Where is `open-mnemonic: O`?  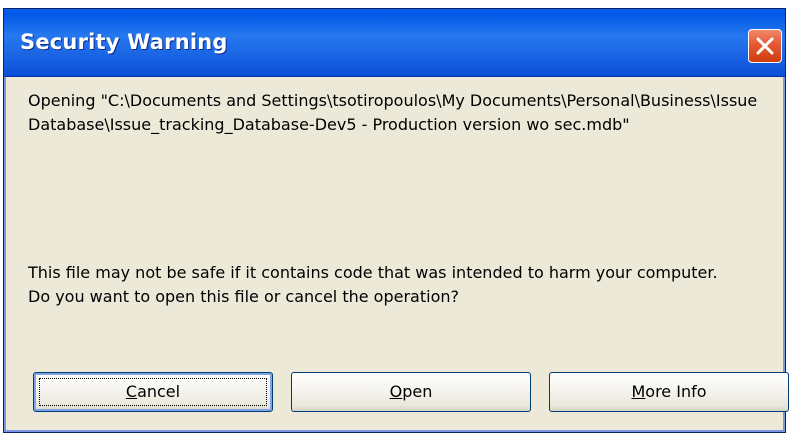 open-mnemonic: O is located at coordinates (396, 391).